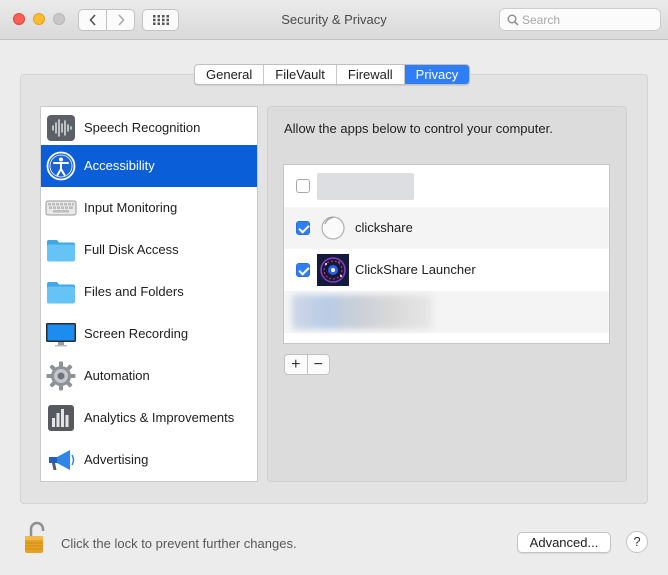 The image size is (668, 575). Describe the element at coordinates (61, 208) in the screenshot. I see `keyboard-icon` at that location.